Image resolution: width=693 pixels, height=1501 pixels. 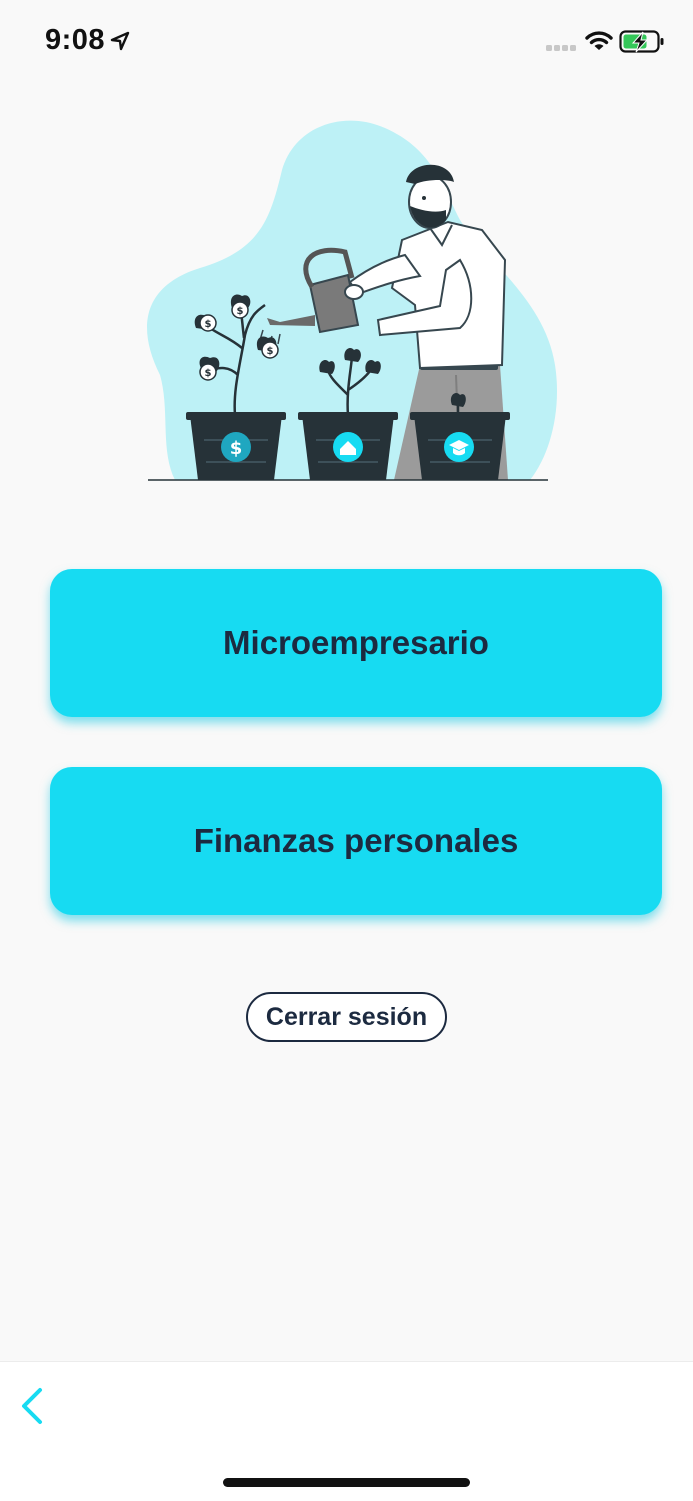 I want to click on location-arrow-icon, so click(x=120, y=41).